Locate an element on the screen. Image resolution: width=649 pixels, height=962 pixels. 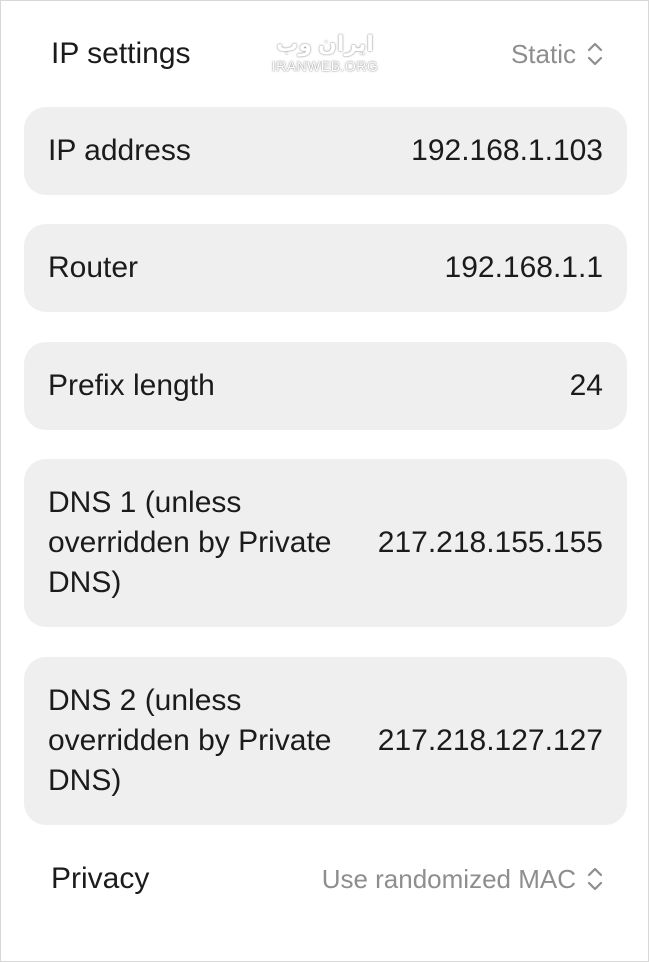
ip-address-label: IP address is located at coordinates (119, 150).